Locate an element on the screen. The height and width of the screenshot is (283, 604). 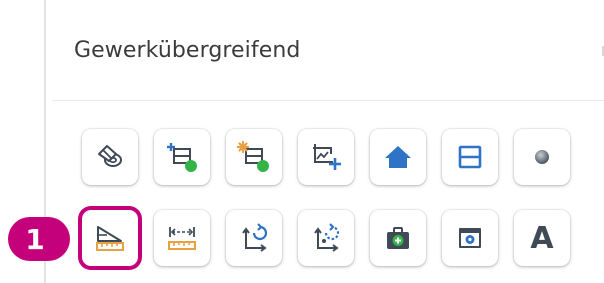
step-callout-badge: 1 is located at coordinates (39, 239).